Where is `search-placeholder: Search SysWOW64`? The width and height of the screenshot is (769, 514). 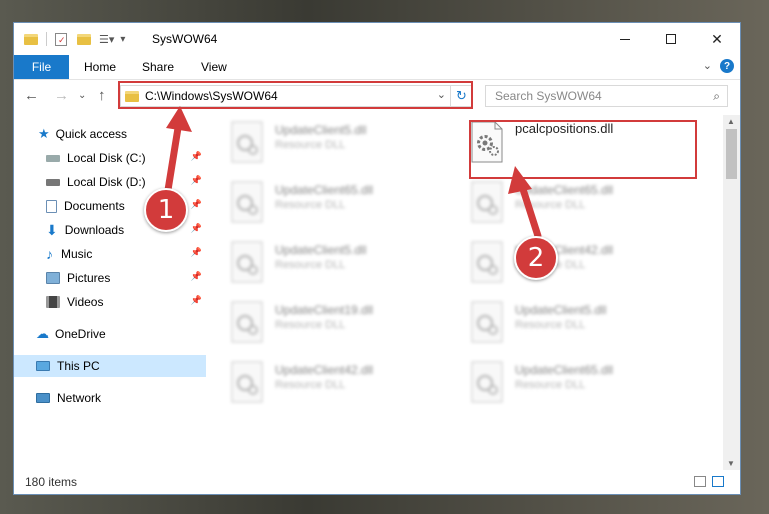
search-placeholder: Search SysWOW64 is located at coordinates (548, 96).